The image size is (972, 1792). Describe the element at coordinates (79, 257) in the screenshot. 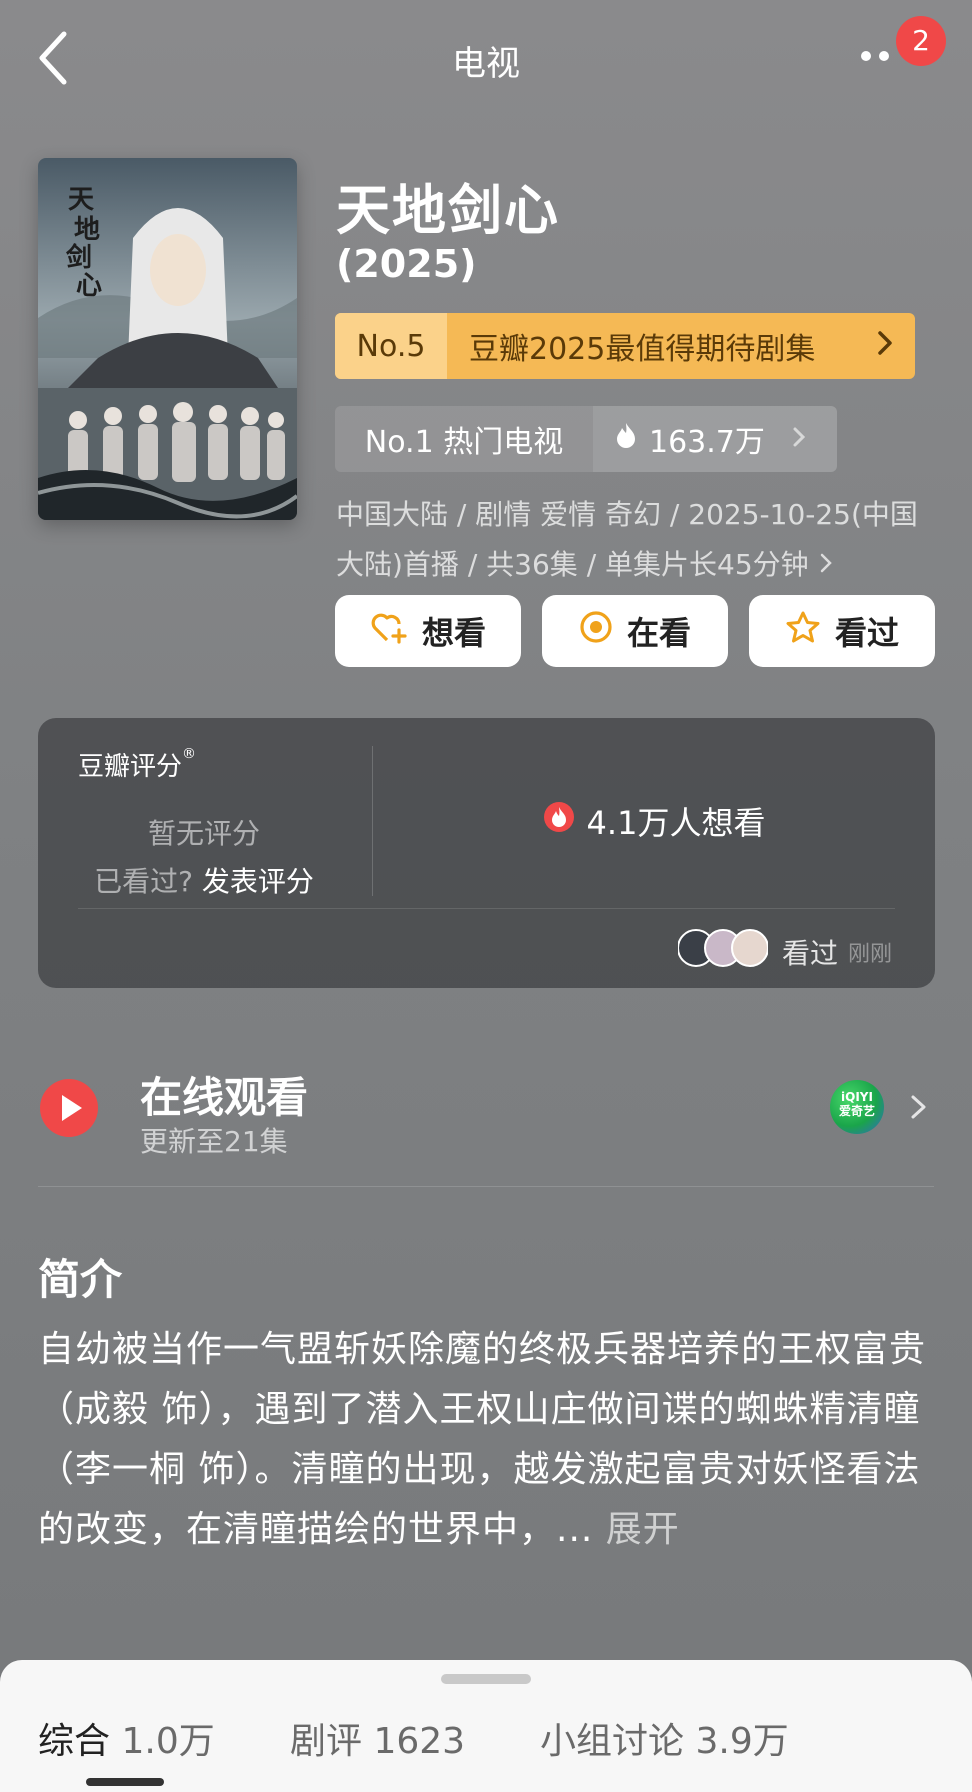

I see `svg-text: 剑` at that location.